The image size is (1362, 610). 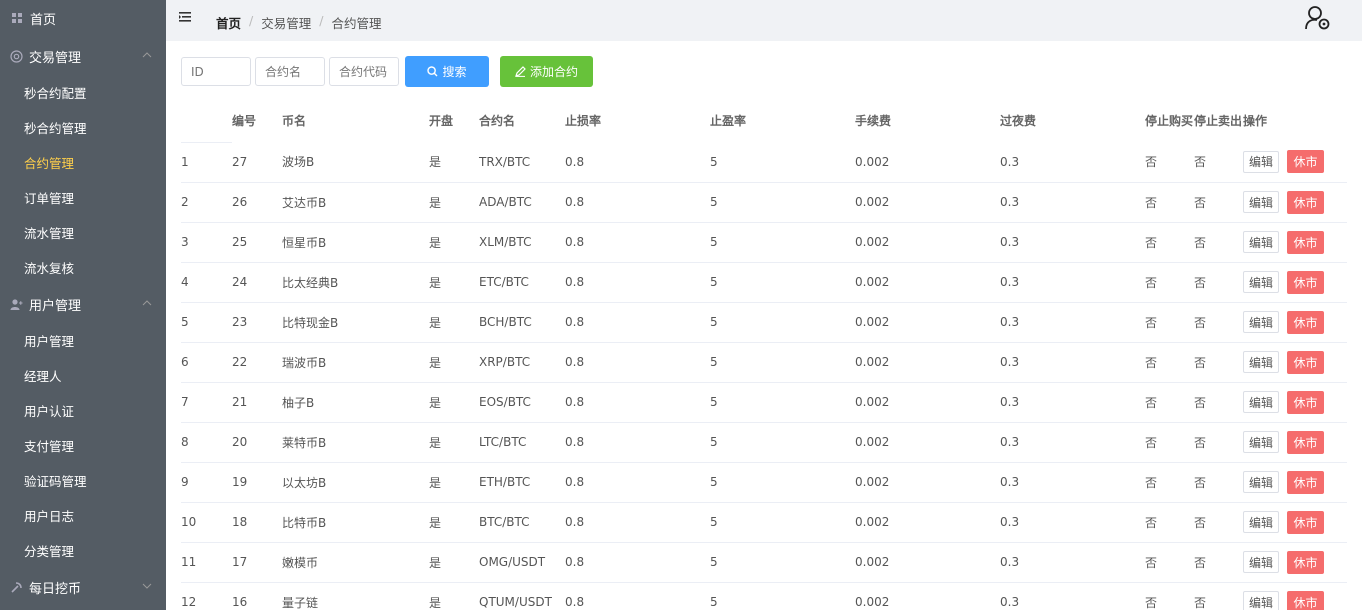 I want to click on sidebar-item: 流水复核, so click(x=83, y=267).